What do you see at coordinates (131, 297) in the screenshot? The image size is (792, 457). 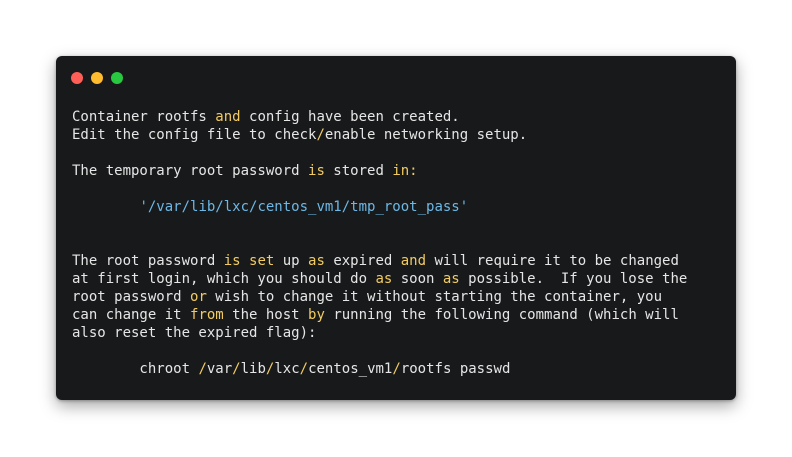 I see `text-token: root password` at bounding box center [131, 297].